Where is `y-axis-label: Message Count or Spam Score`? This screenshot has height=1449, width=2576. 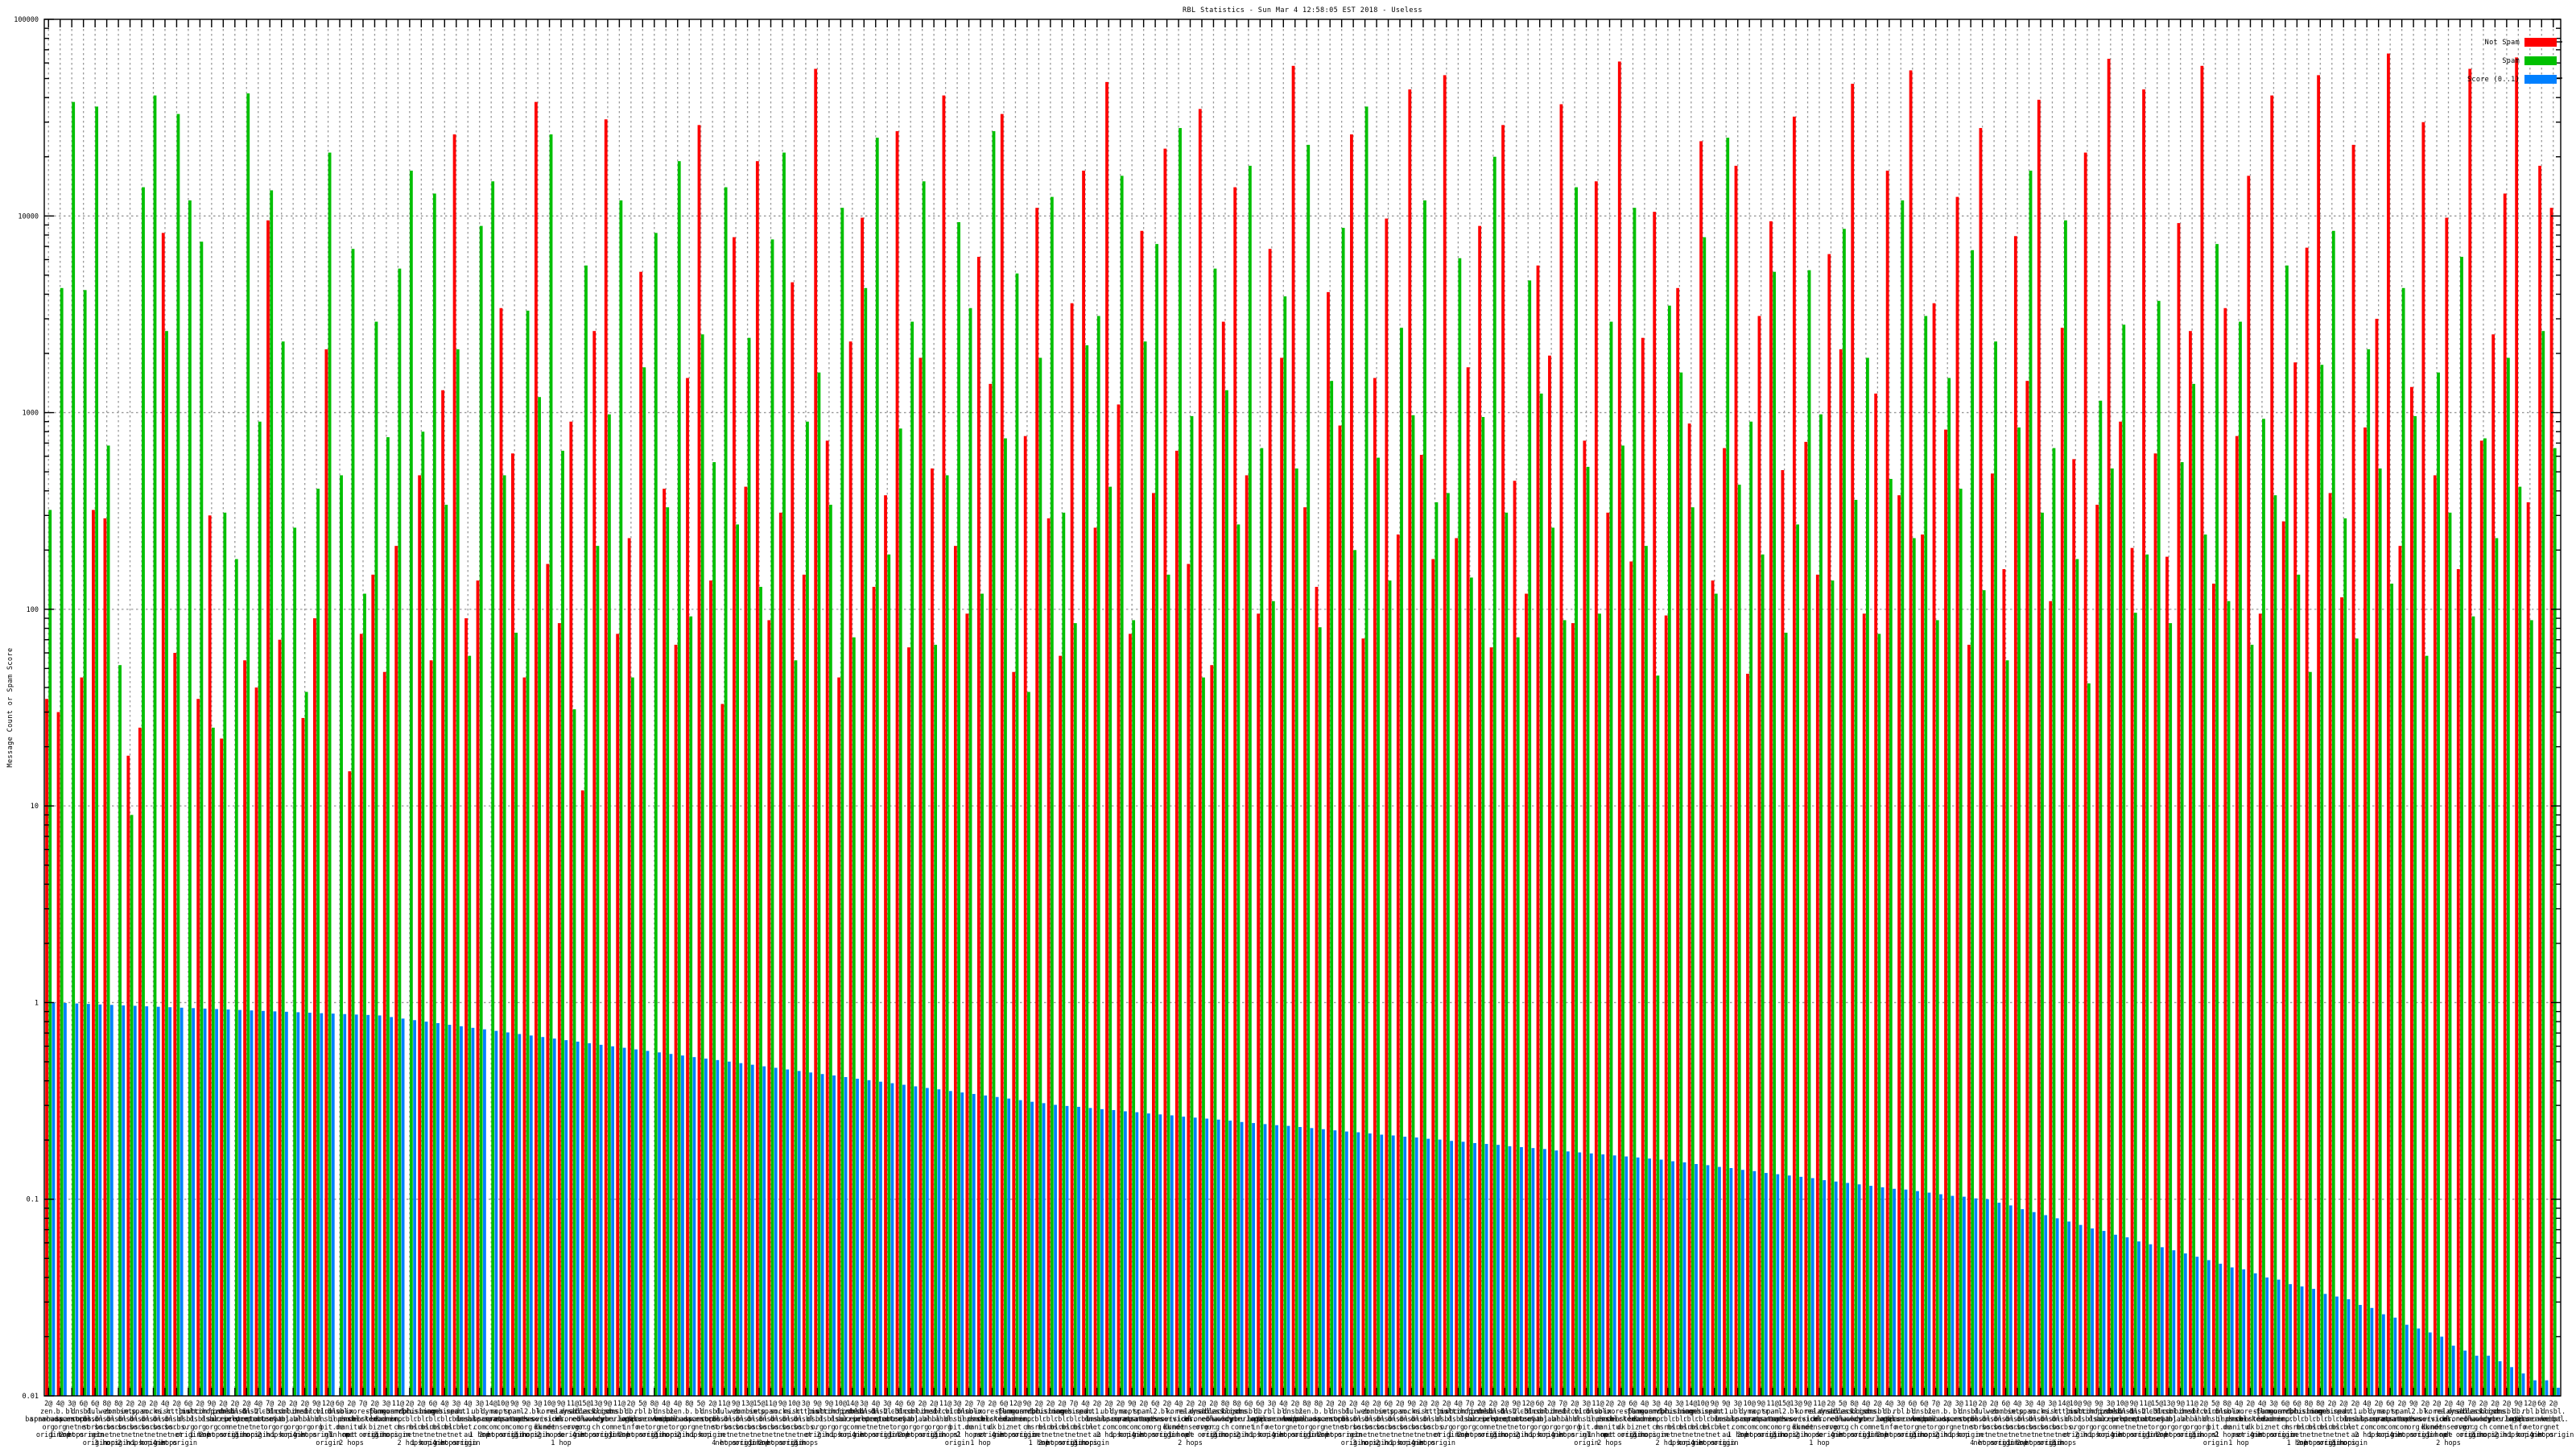 y-axis-label: Message Count or Spam Score is located at coordinates (10, 707).